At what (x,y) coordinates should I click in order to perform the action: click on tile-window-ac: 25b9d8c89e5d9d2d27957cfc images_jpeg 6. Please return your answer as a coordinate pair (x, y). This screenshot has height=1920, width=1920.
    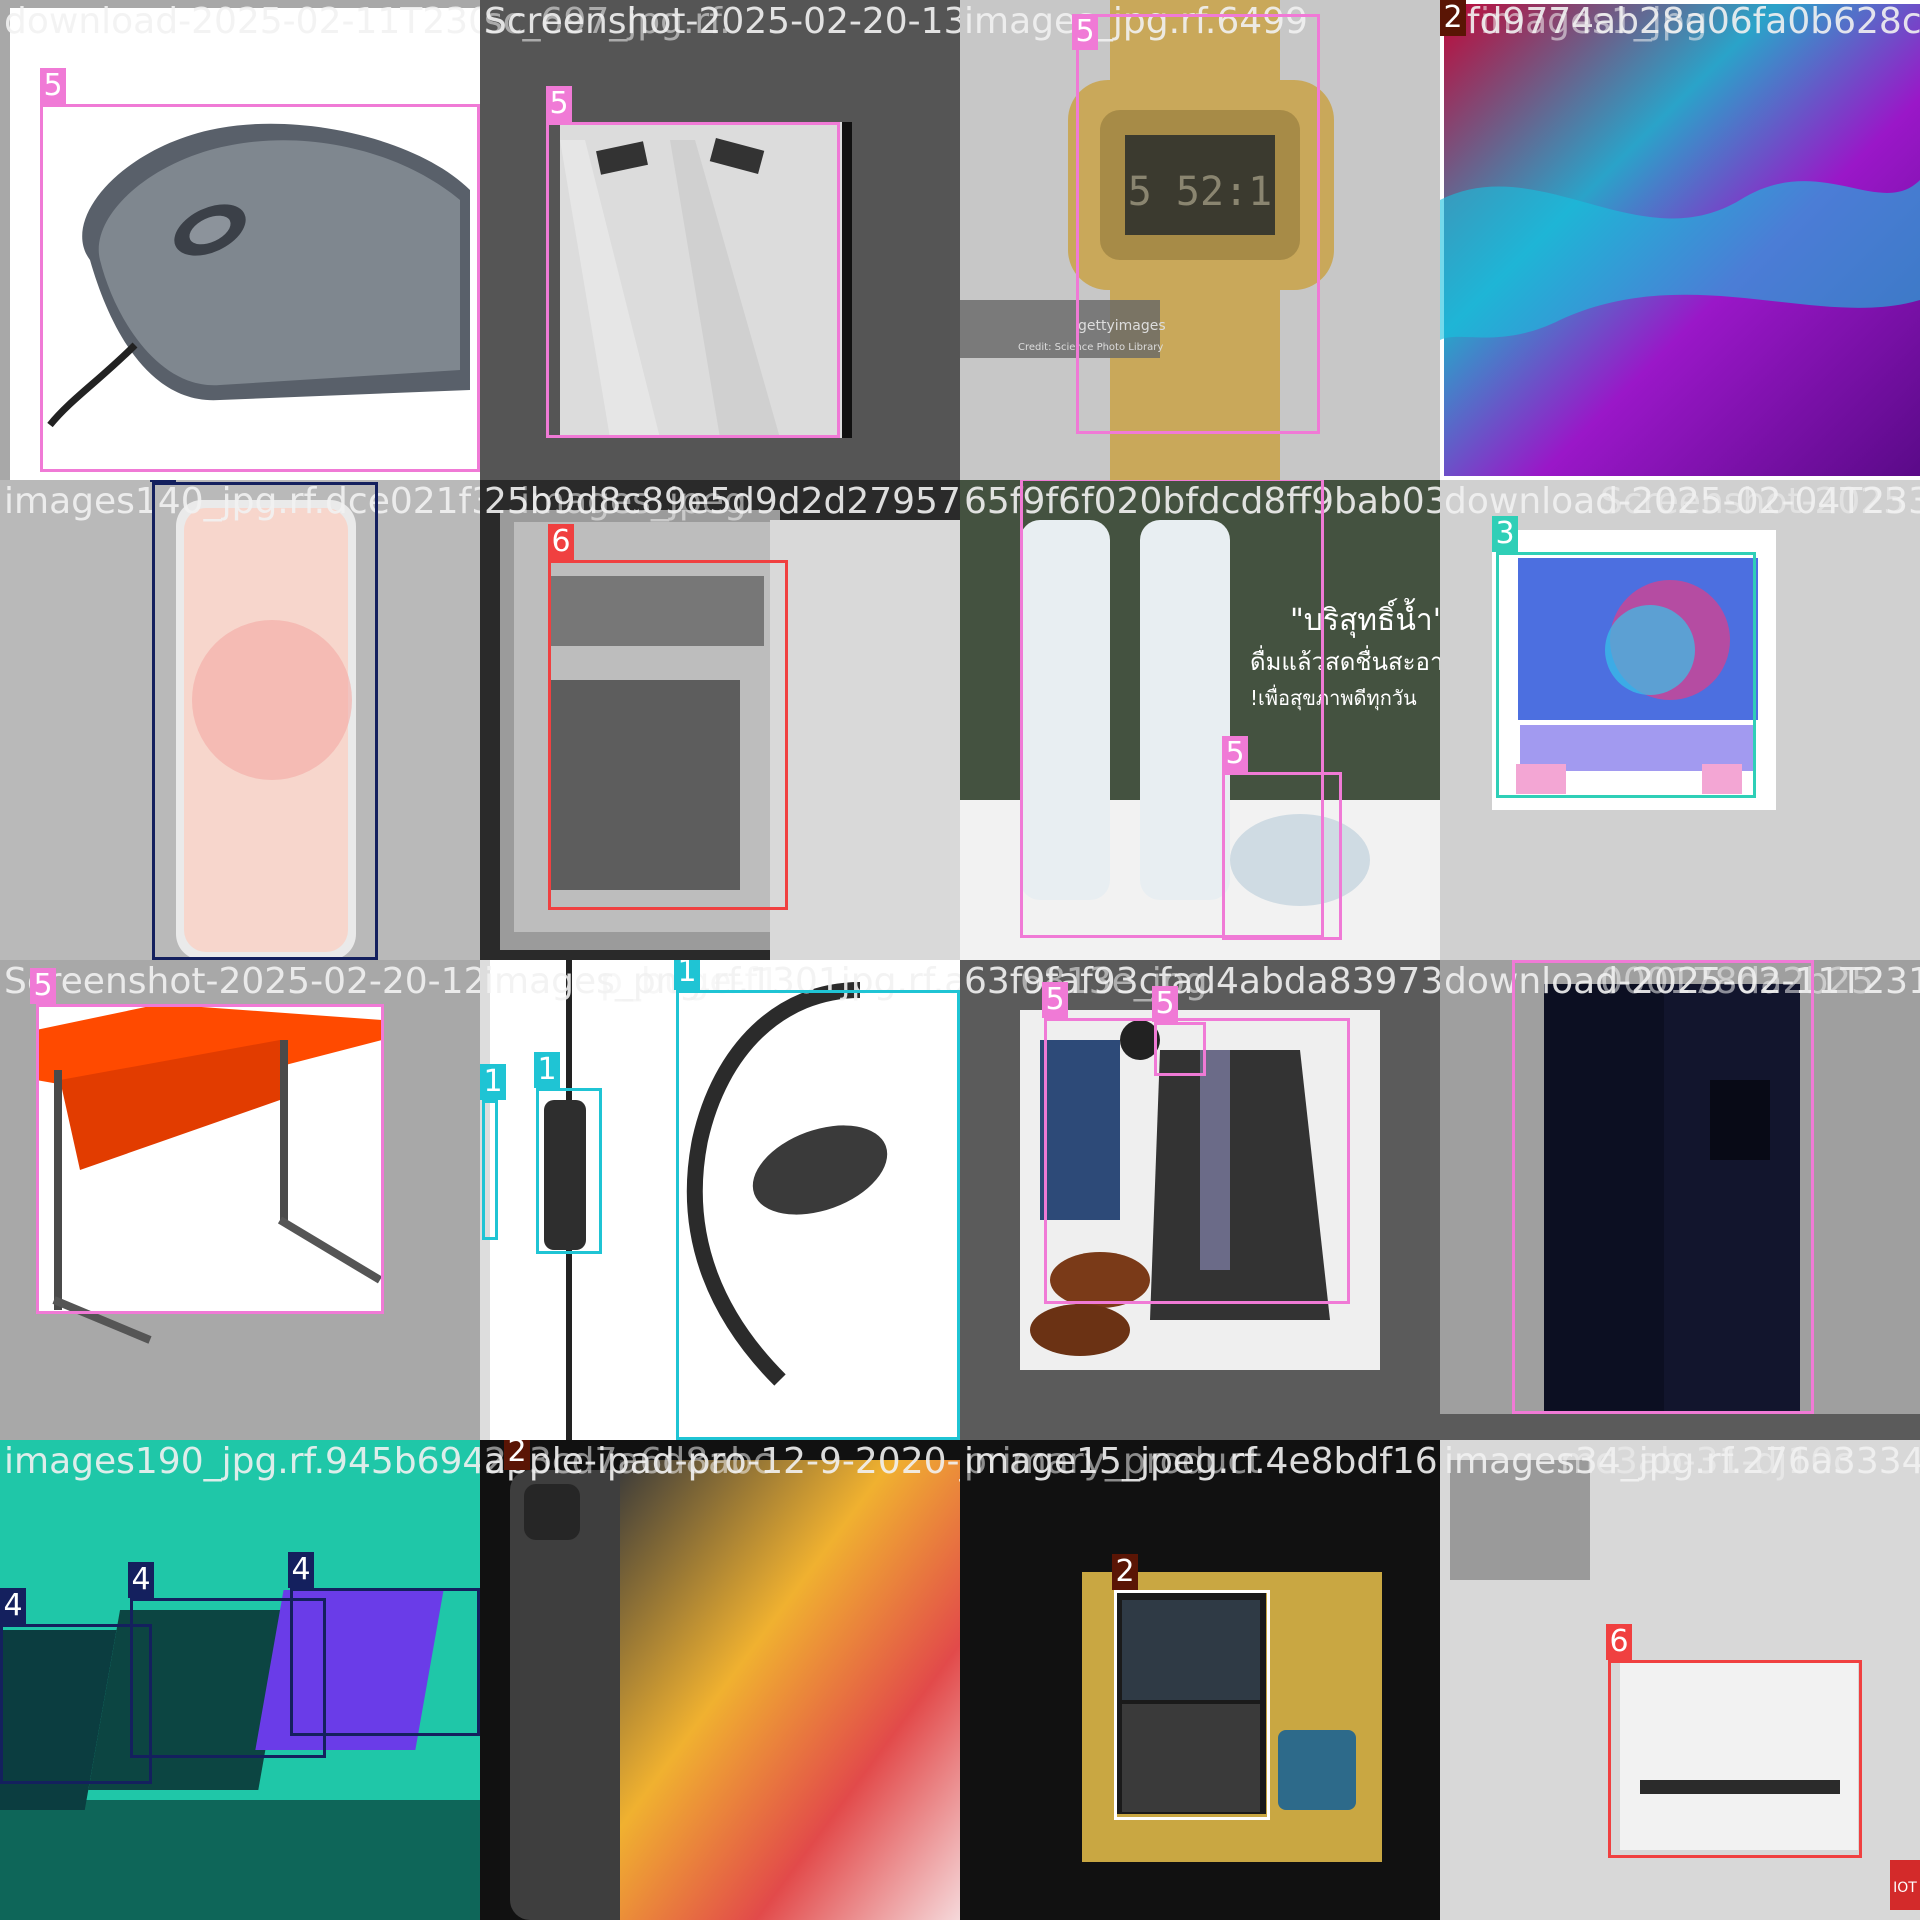
    Looking at the image, I should click on (720, 720).